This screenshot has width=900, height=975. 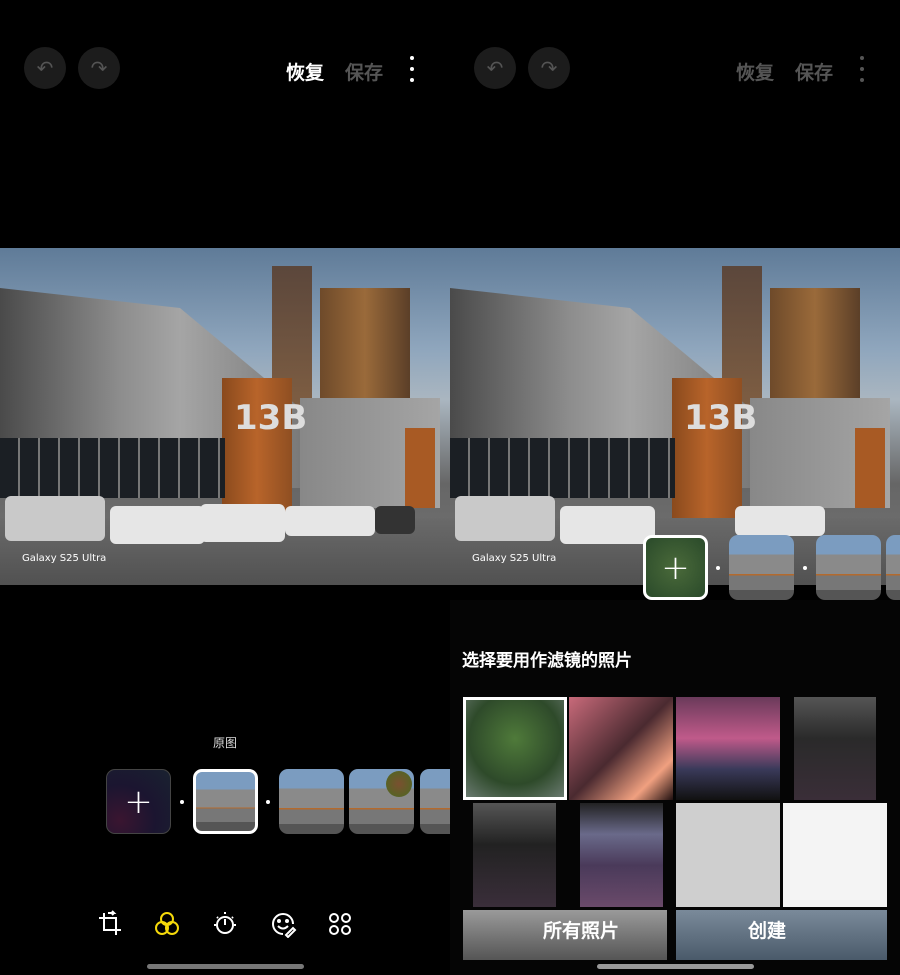 I want to click on tab-all-photos: 所有照片, so click(x=581, y=929).